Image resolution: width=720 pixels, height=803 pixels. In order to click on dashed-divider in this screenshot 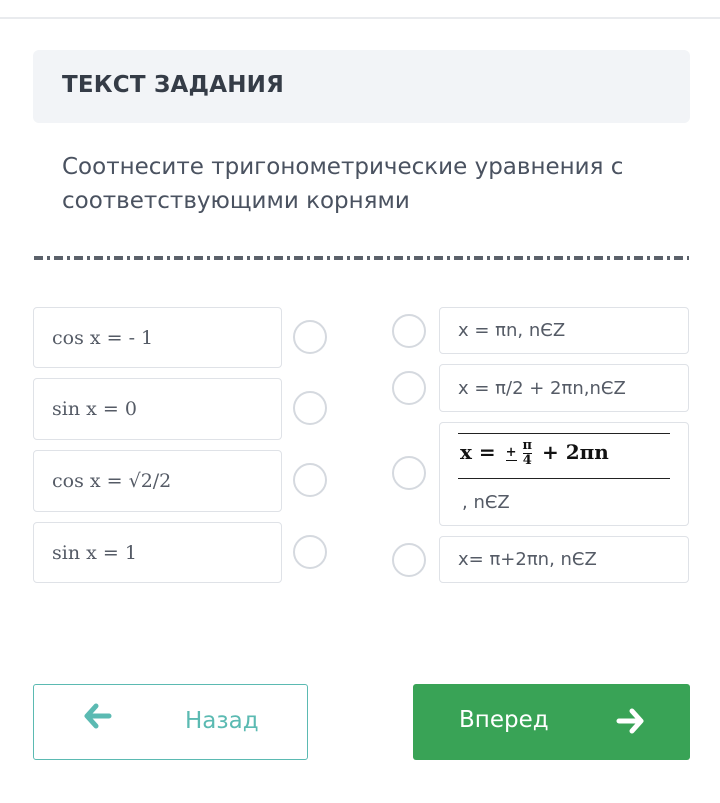, I will do `click(361, 258)`.